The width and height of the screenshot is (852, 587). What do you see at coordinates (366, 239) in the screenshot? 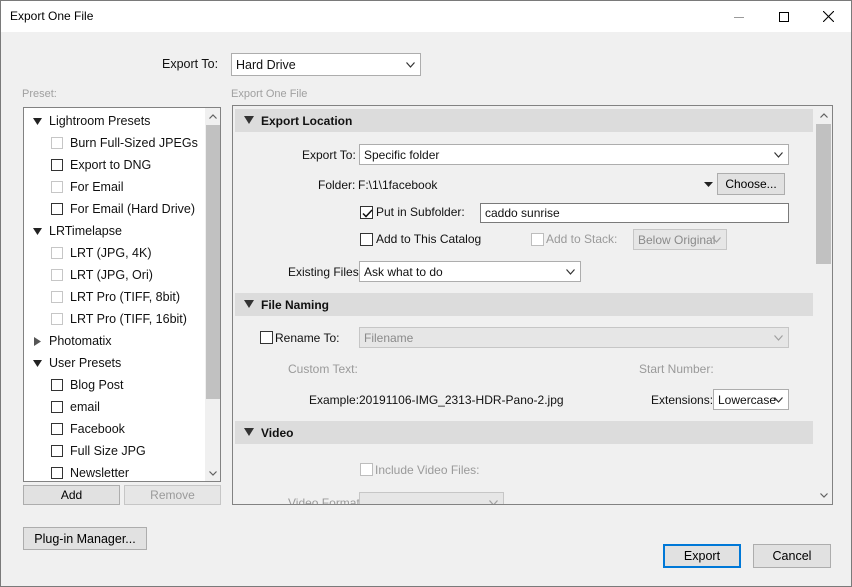
I see `add-to-catalog-checkbox` at bounding box center [366, 239].